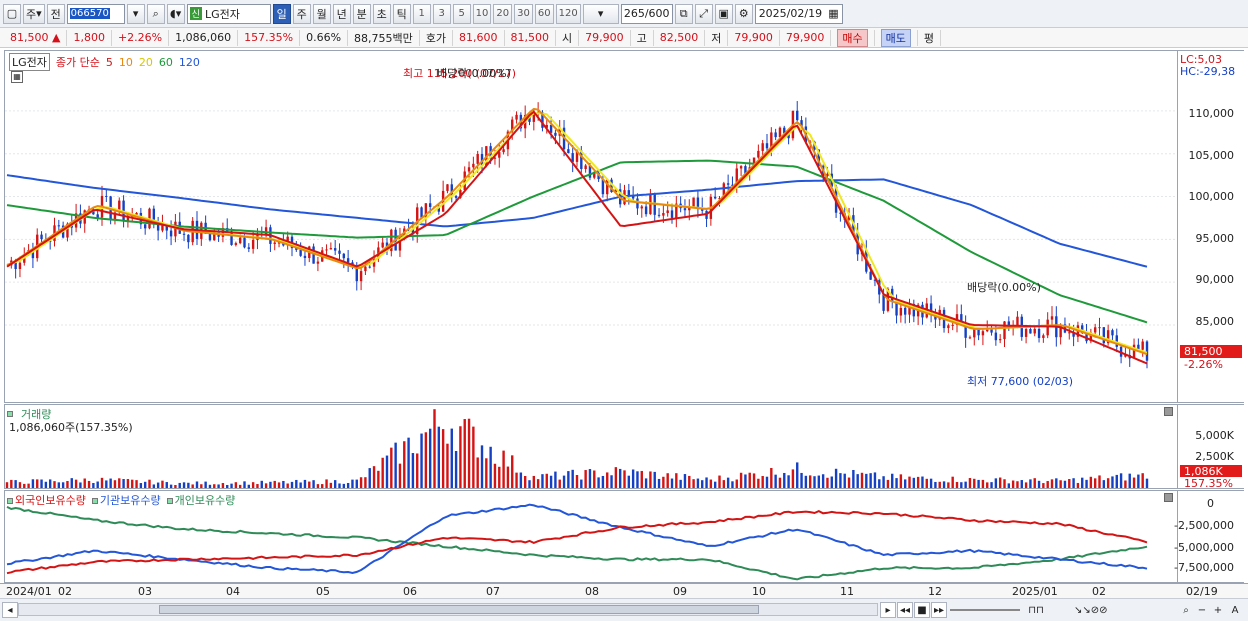 The image size is (1248, 621). What do you see at coordinates (1208, 71) in the screenshot?
I see `hc-label: HC:-29,38` at bounding box center [1208, 71].